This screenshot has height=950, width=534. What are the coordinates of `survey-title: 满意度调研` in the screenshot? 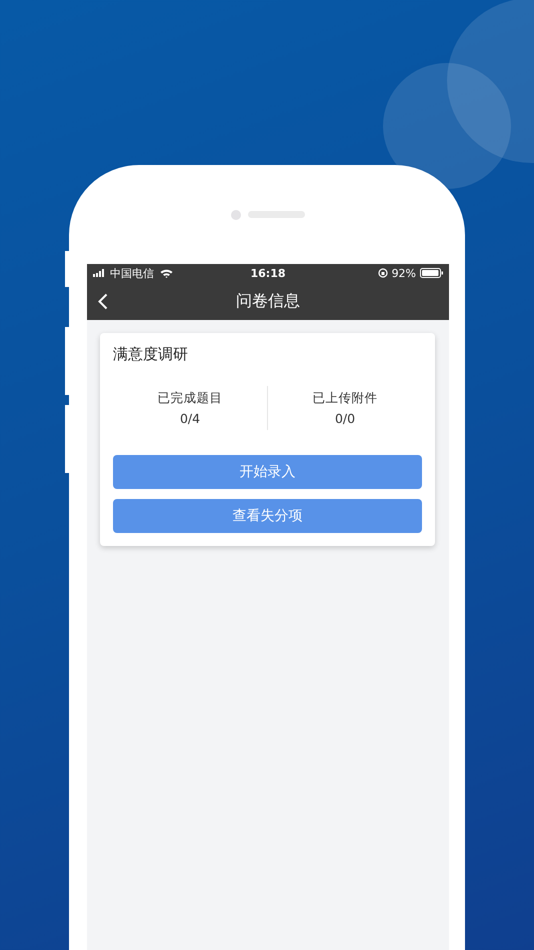 It's located at (151, 354).